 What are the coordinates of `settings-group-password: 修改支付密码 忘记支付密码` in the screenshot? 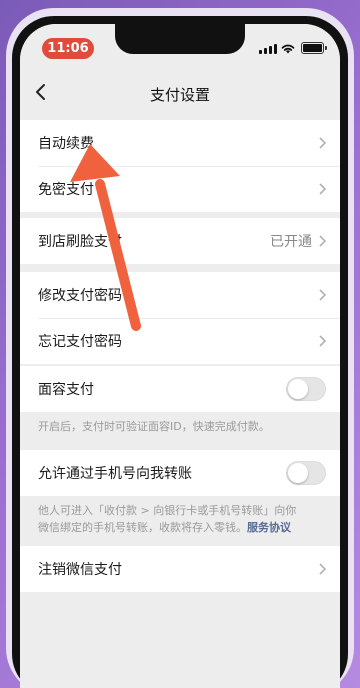 It's located at (180, 318).